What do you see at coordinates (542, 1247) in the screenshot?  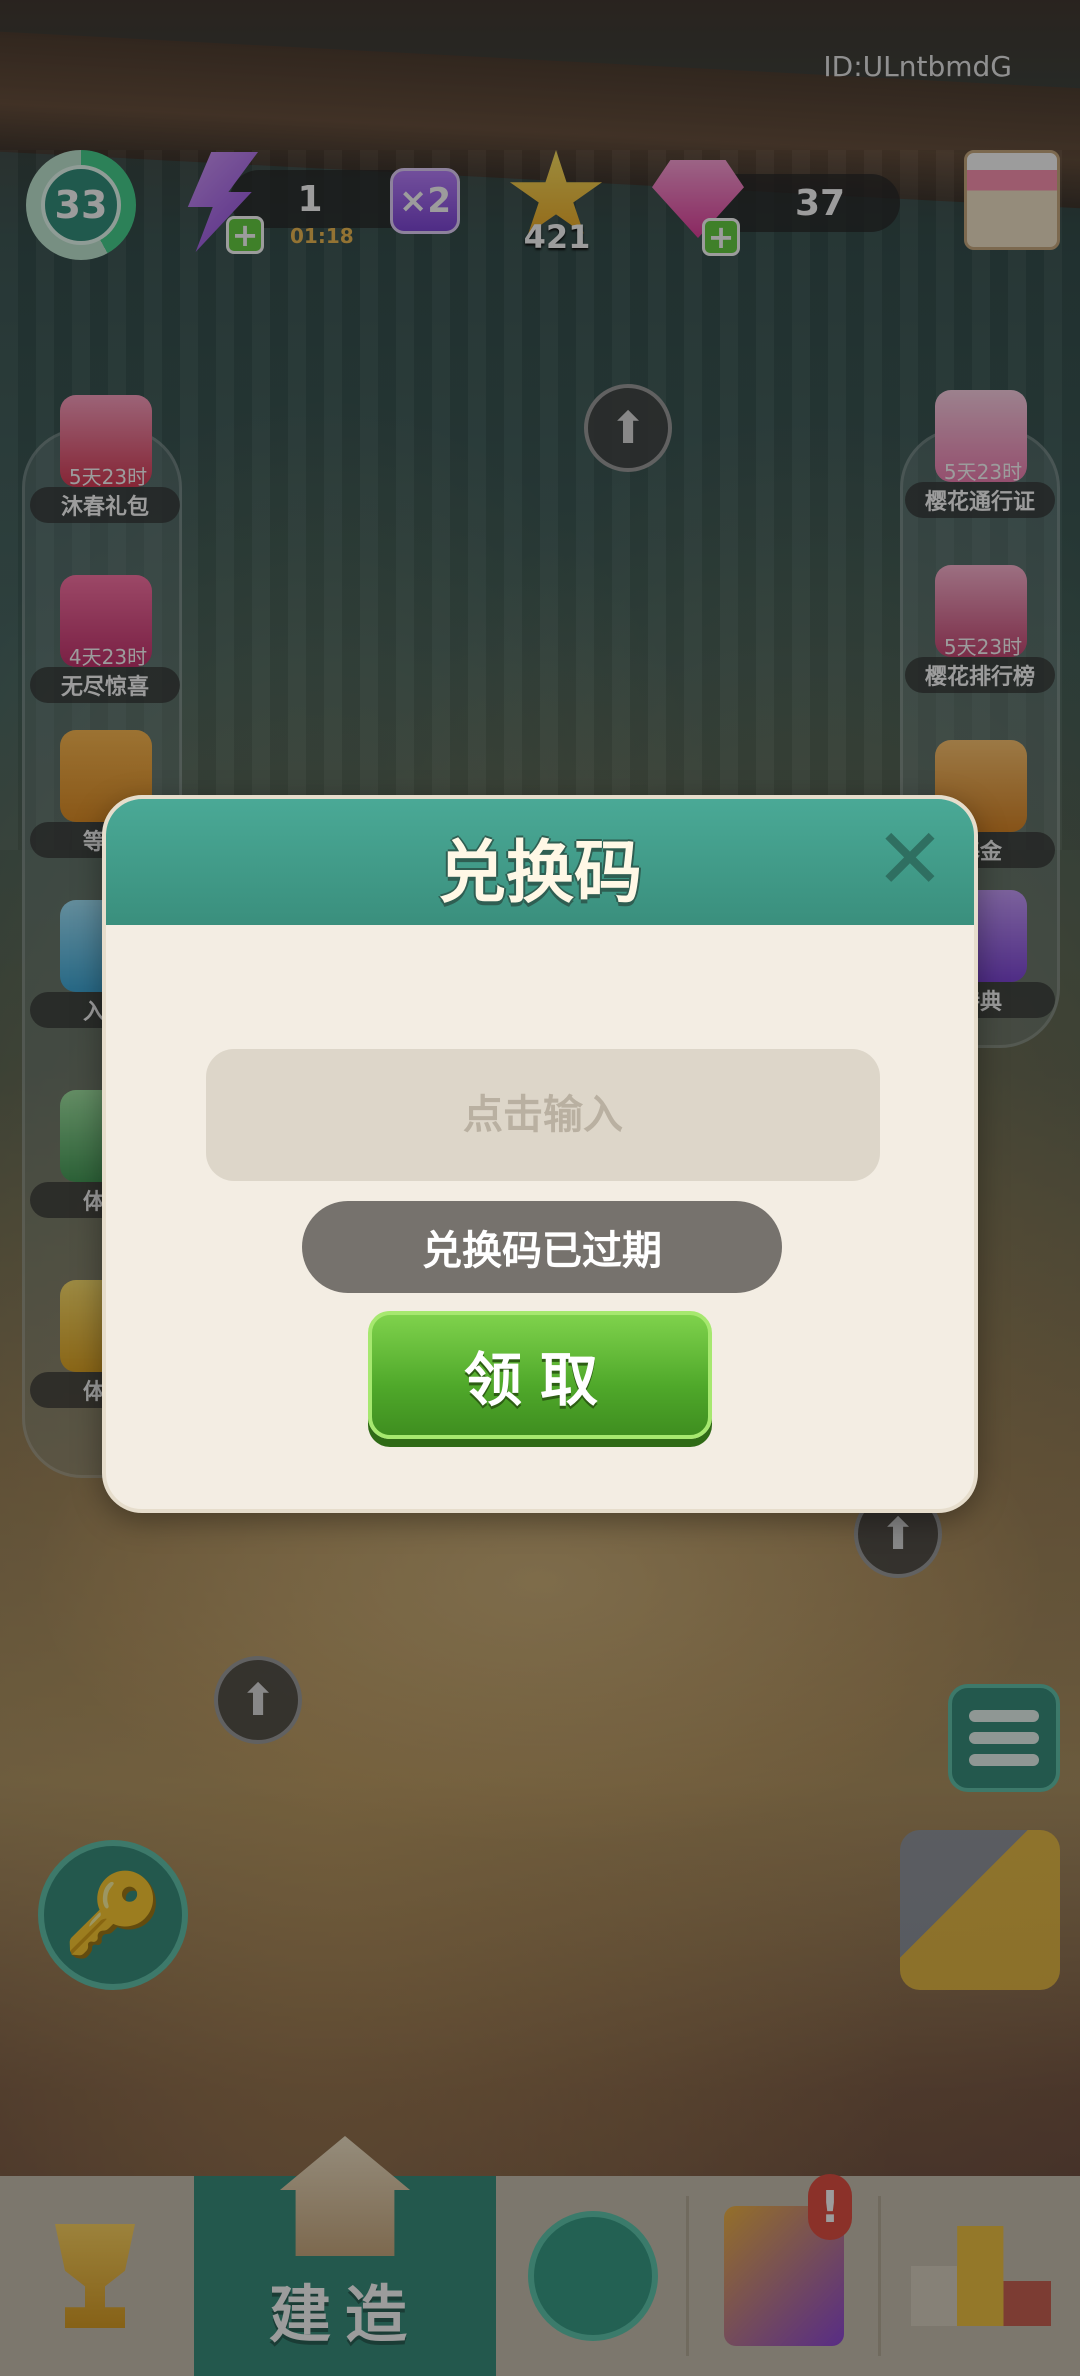 I see `status-message: 兑换码已过期` at bounding box center [542, 1247].